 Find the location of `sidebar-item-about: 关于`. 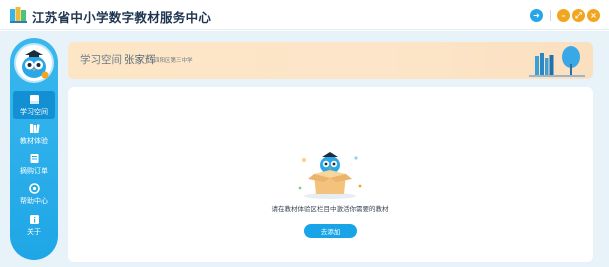

sidebar-item-about: 关于 is located at coordinates (34, 225).